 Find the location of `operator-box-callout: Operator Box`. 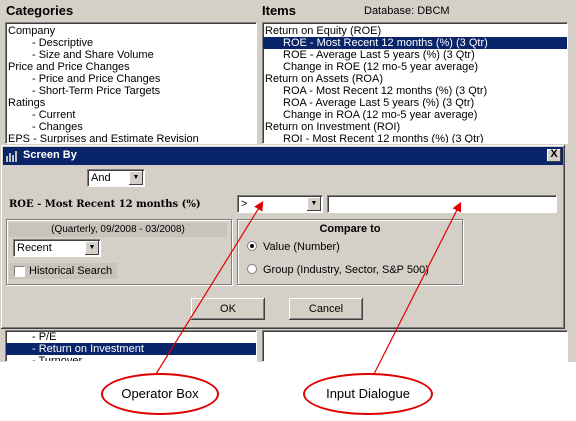

operator-box-callout: Operator Box is located at coordinates (160, 394).